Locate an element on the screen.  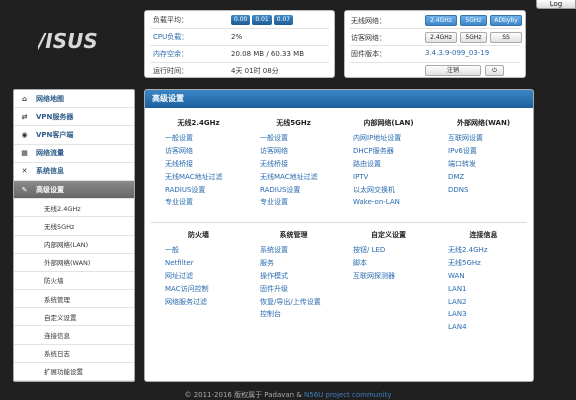
section-heading: 无线2.4GHz is located at coordinates (198, 123).